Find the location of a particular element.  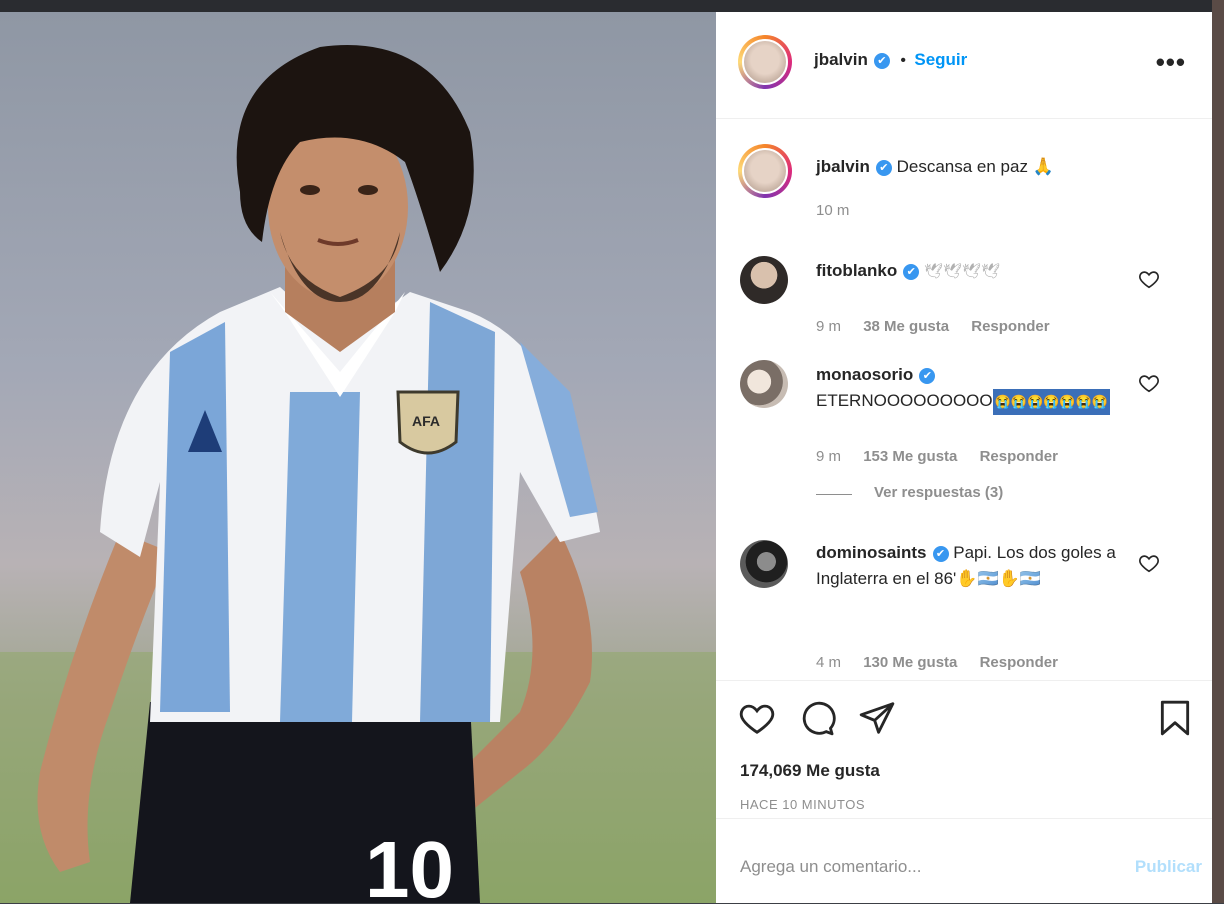

heart-icon is located at coordinates (757, 718).